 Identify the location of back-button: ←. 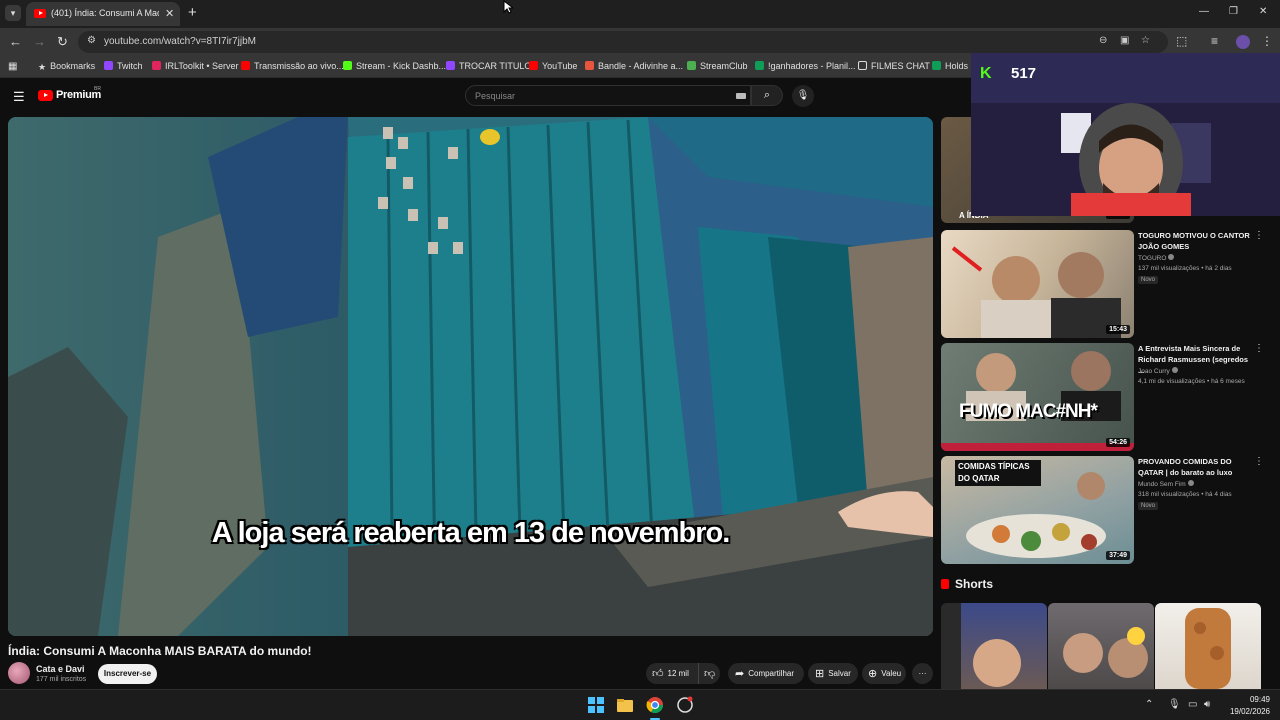
(15, 41).